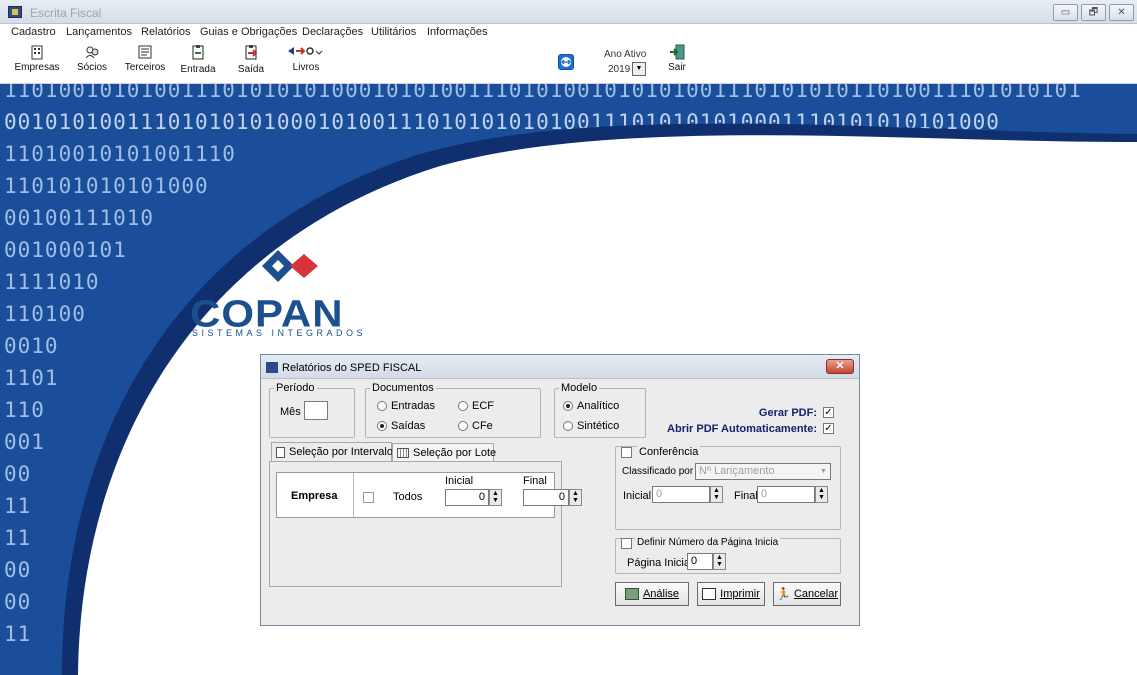 This screenshot has height=675, width=1137. I want to click on restore-button: 🗗, so click(1093, 12).